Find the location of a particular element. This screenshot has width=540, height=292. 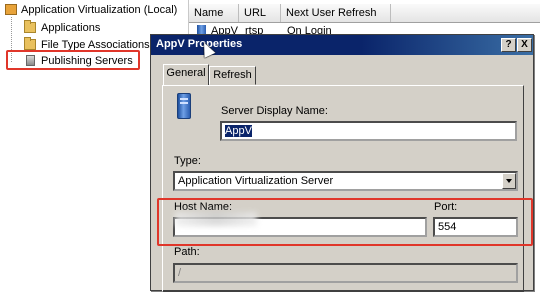

tab-general: General is located at coordinates (186, 74).